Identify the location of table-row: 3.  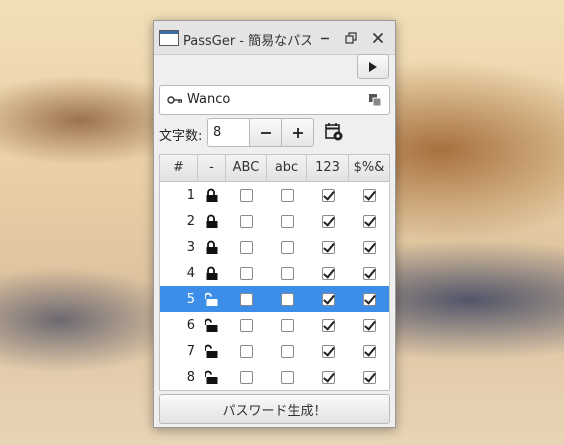
(274, 247).